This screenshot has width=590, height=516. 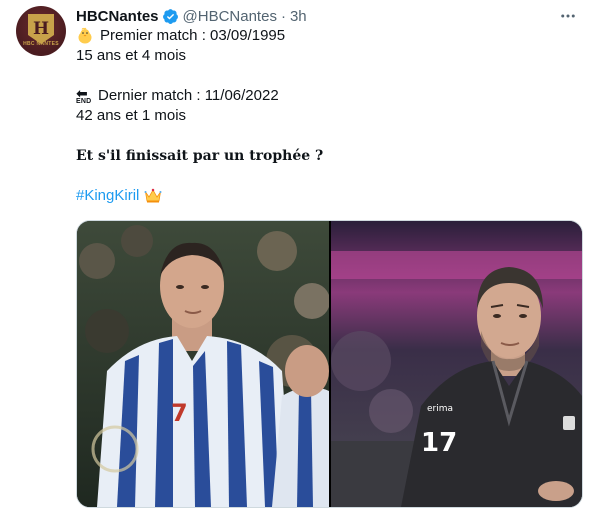 I want to click on author-name: HBCNantes, so click(x=117, y=16).